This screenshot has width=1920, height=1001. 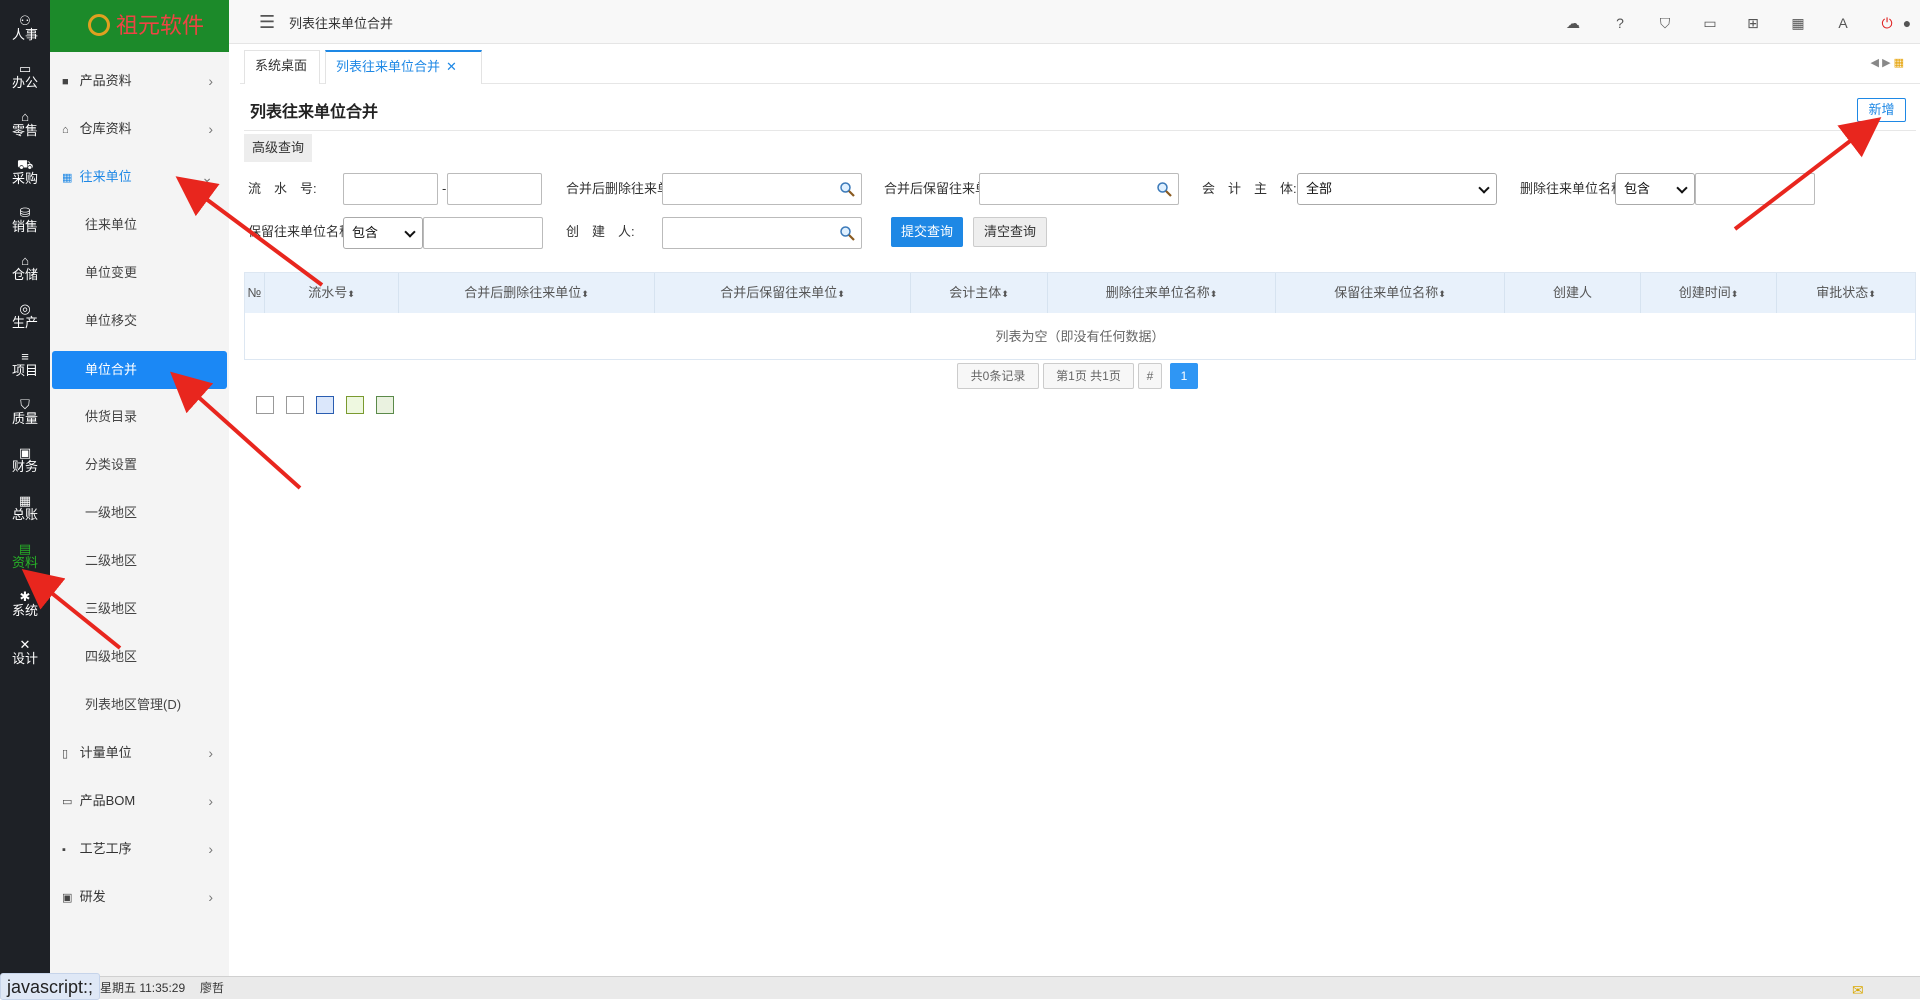 What do you see at coordinates (332, 293) in the screenshot?
I see `column-header-serial: 流水号⬍` at bounding box center [332, 293].